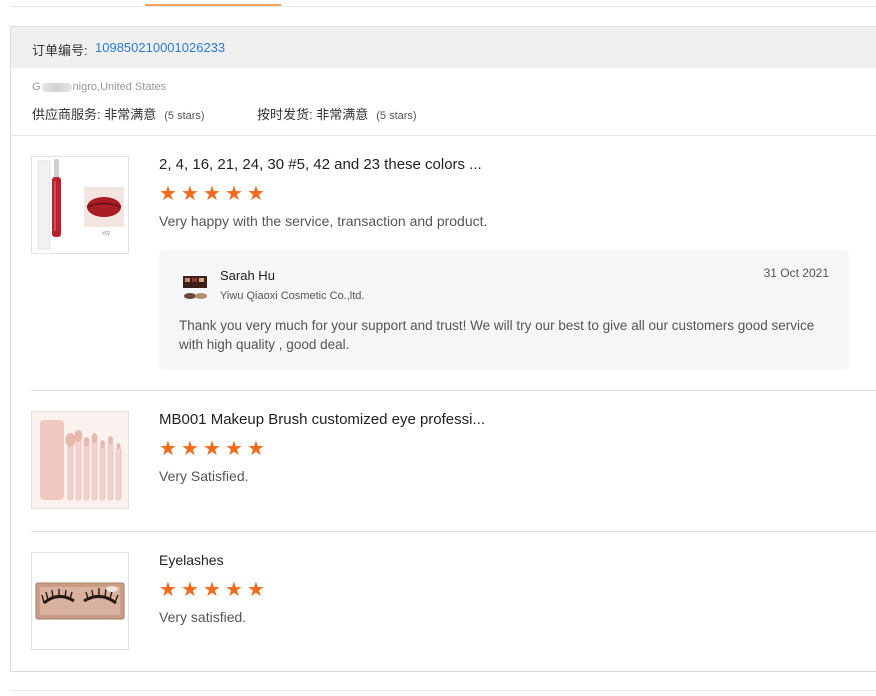 The image size is (876, 696). I want to click on review-comment: Very satisfied., so click(203, 617).